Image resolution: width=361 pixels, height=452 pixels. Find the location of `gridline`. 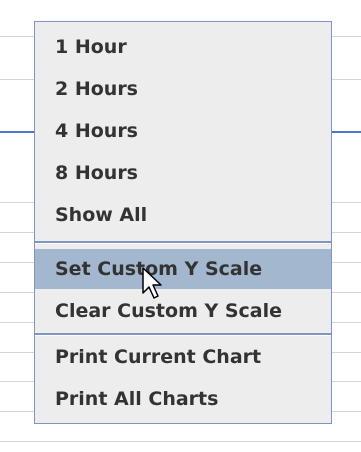

gridline is located at coordinates (180, 441).